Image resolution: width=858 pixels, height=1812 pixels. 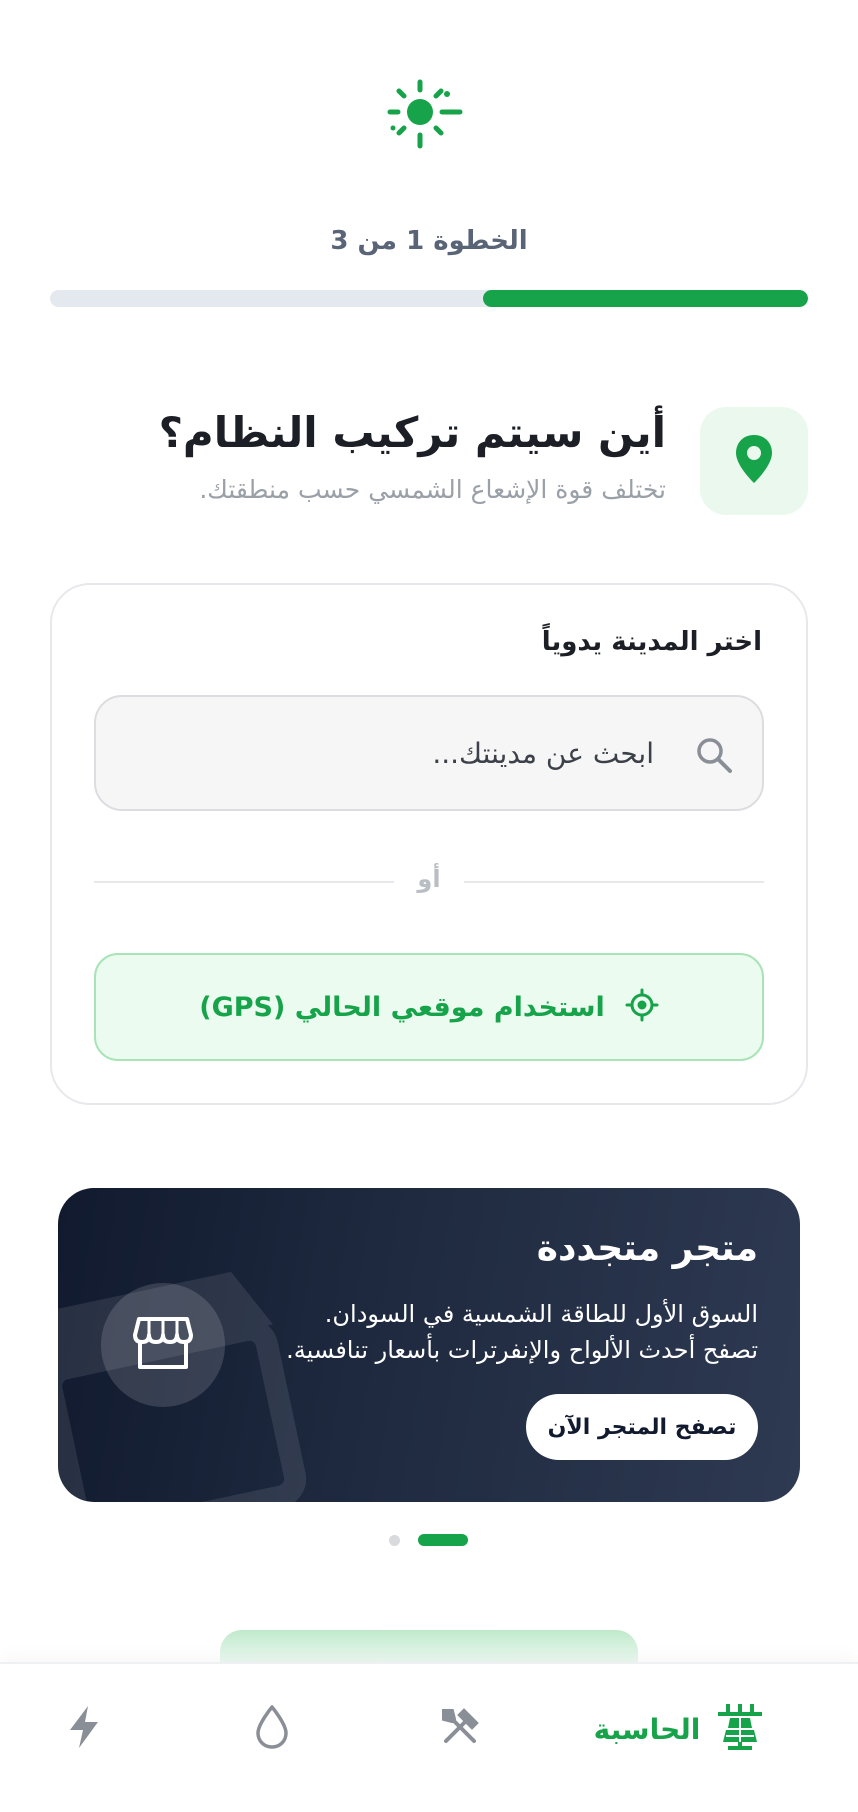 I want to click on nav-item-tools, so click(x=460, y=1729).